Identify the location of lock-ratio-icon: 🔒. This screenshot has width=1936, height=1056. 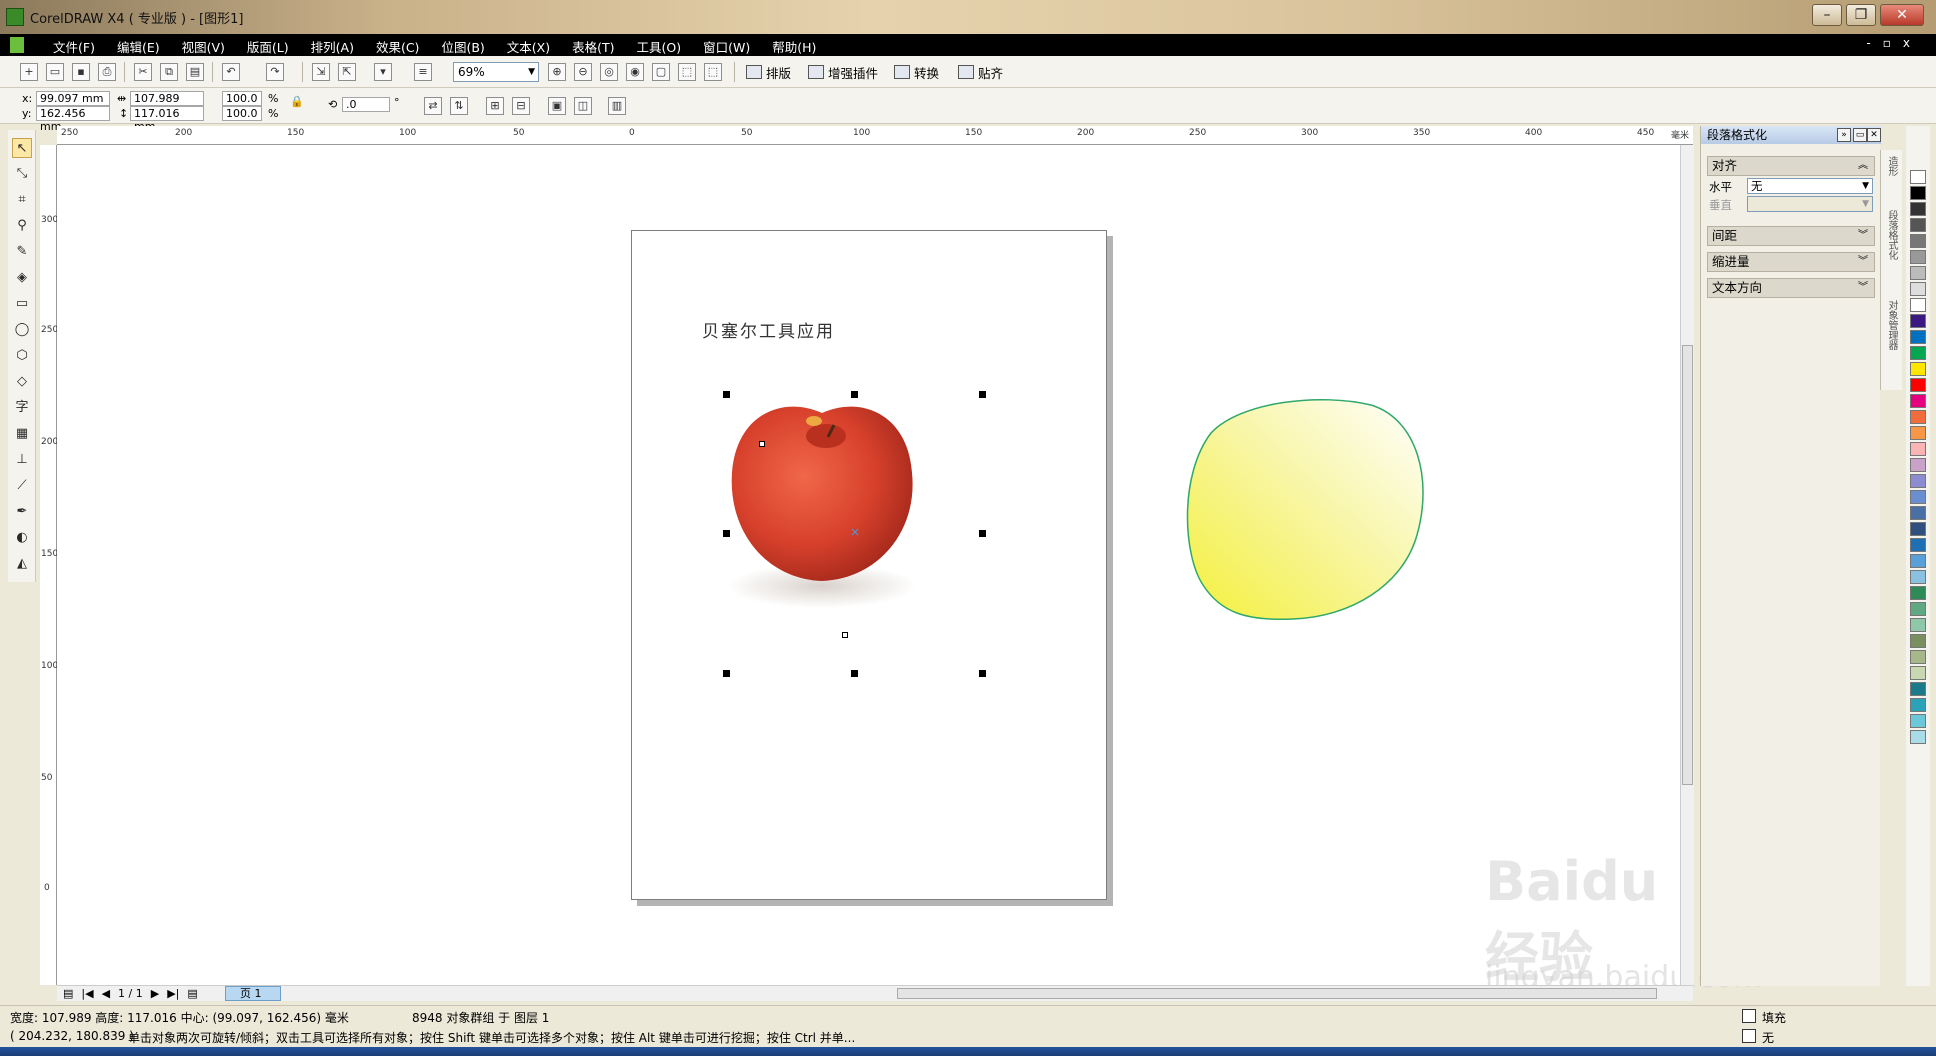
(297, 101).